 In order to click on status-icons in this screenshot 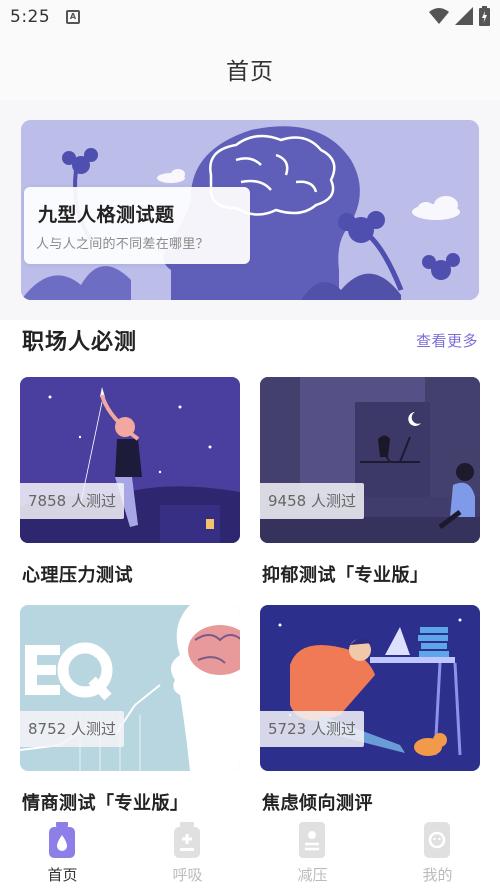, I will do `click(459, 16)`.